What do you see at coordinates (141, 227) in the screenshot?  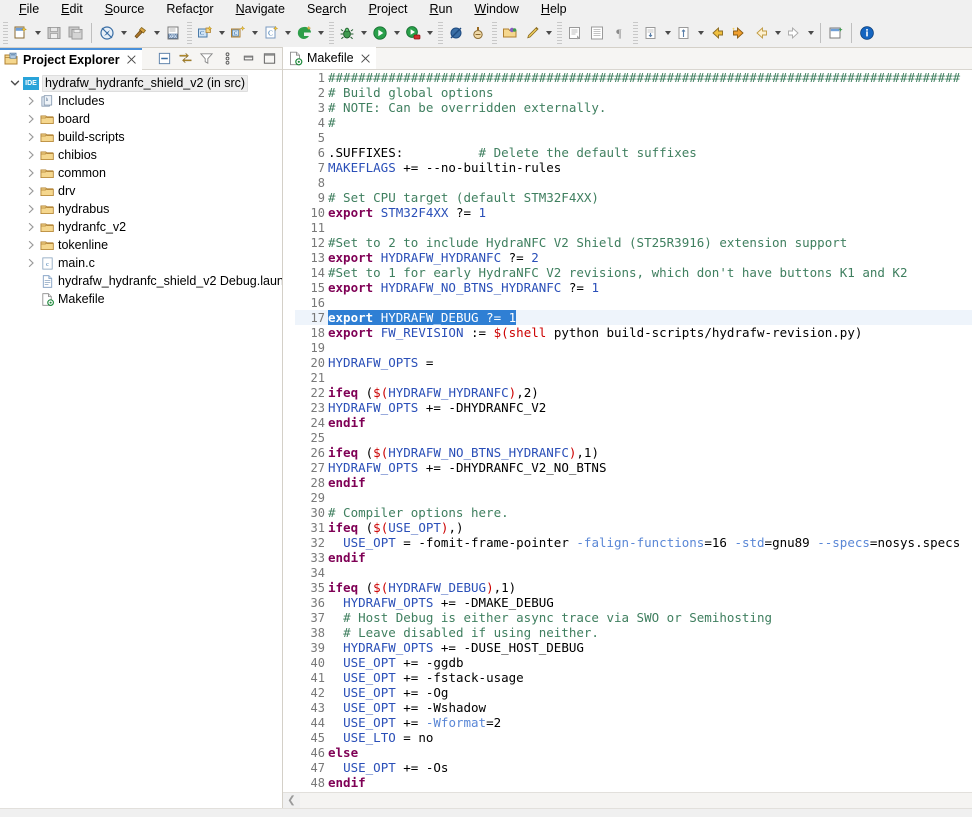 I see `tree-item-hydranfc_v2: hydranfc_v2` at bounding box center [141, 227].